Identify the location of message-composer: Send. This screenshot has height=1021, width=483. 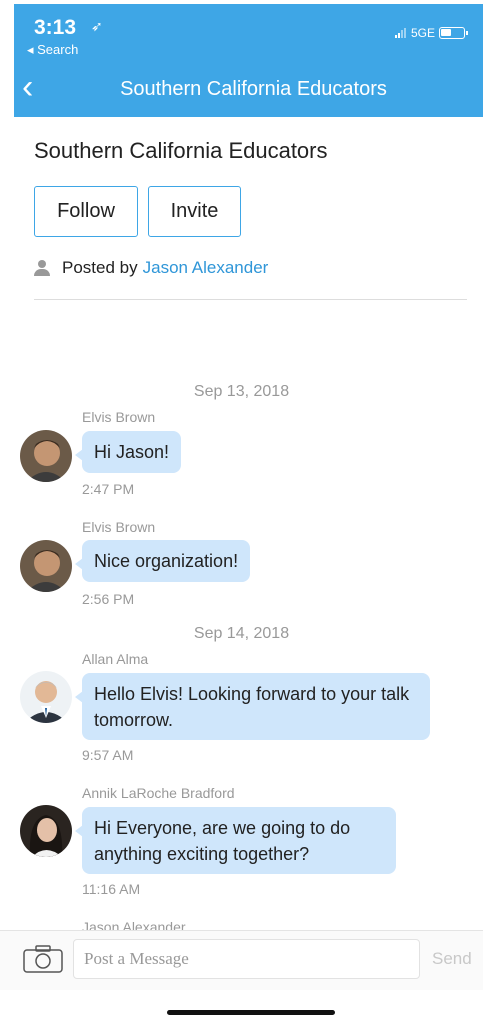
(241, 960).